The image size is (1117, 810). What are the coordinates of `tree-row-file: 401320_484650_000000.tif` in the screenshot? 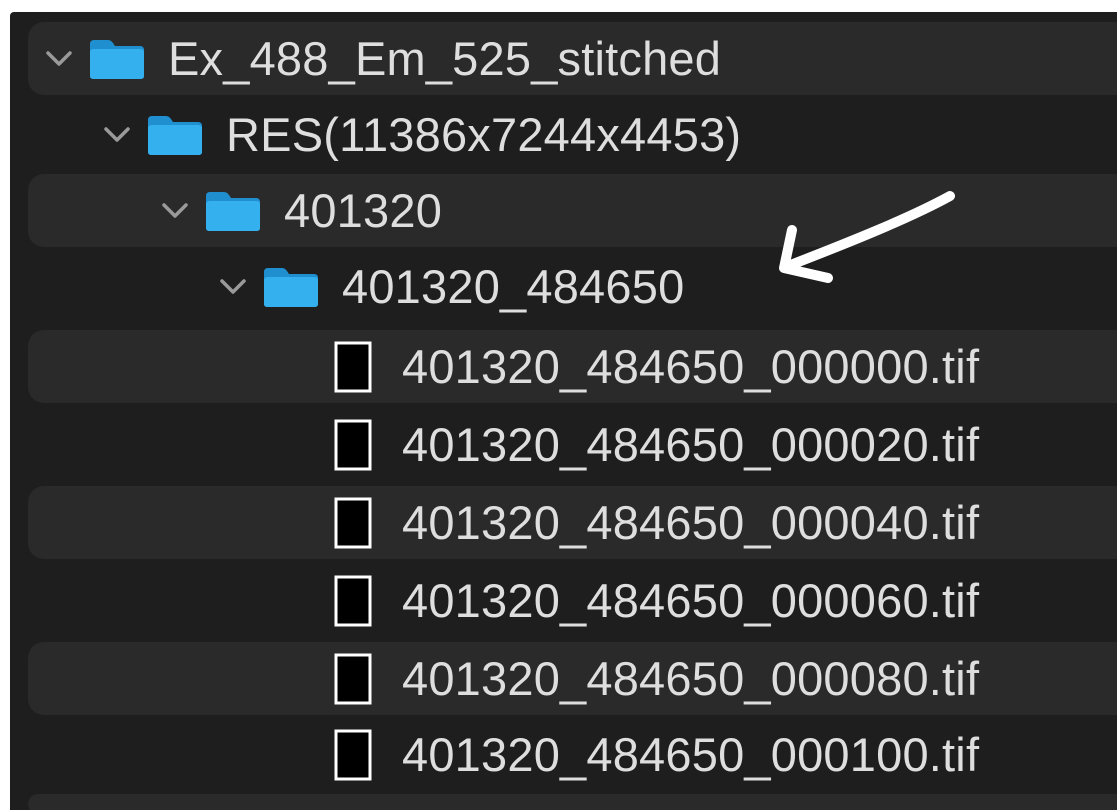 It's located at (572, 366).